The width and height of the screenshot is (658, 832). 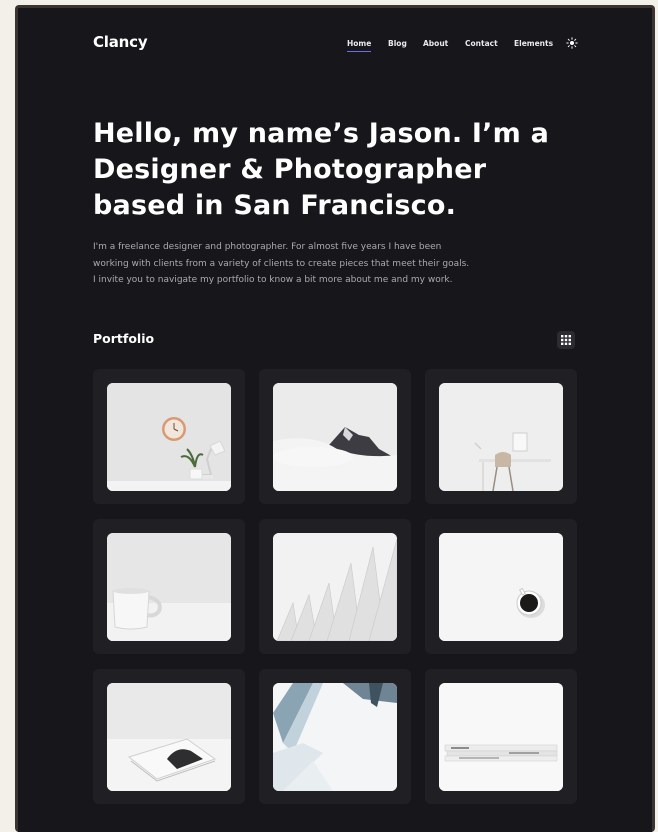 What do you see at coordinates (275, 205) in the screenshot?
I see `hero-title-line: based in San Francisco.` at bounding box center [275, 205].